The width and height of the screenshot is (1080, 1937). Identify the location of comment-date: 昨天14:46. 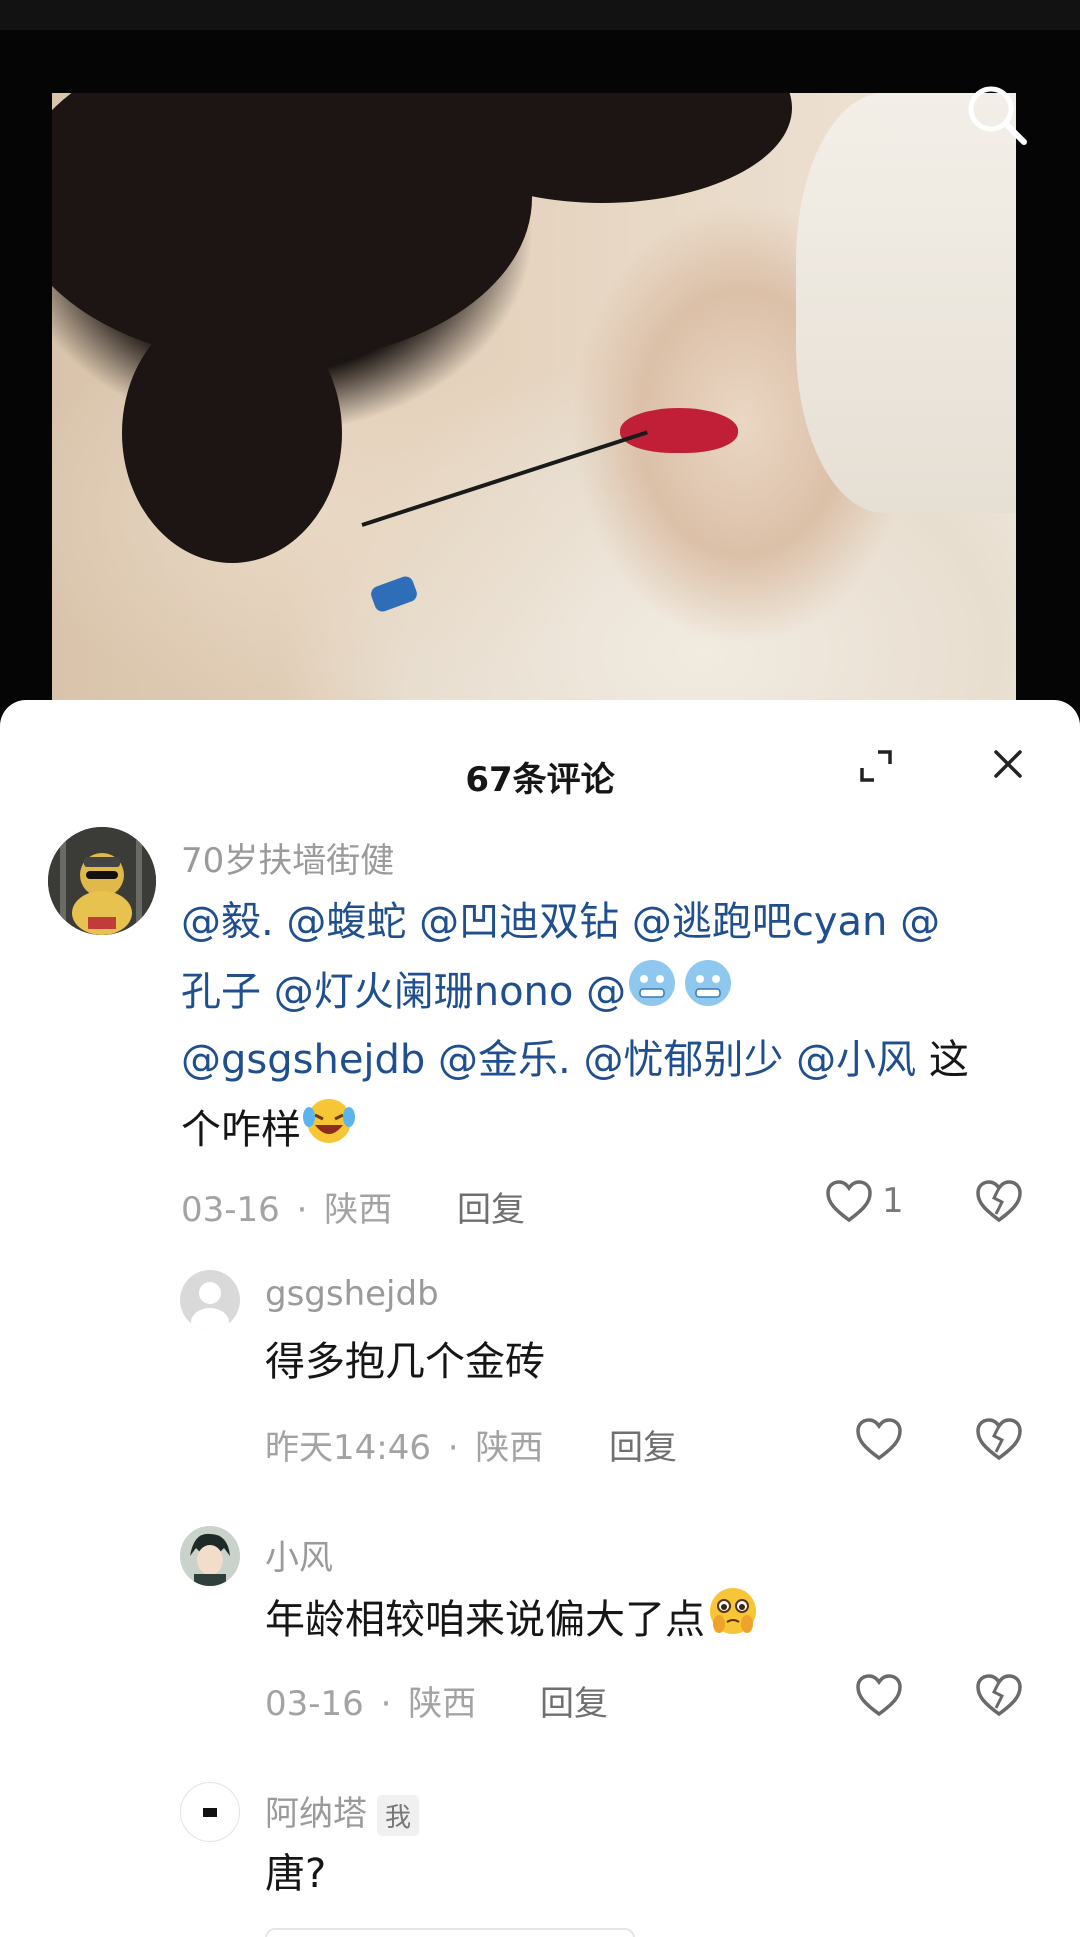
(348, 1448).